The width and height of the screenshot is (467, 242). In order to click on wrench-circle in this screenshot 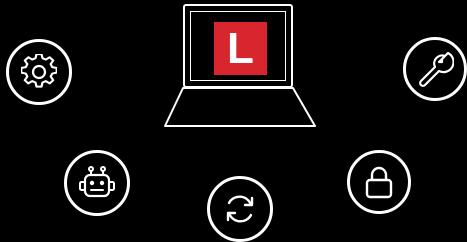, I will do `click(435, 69)`.